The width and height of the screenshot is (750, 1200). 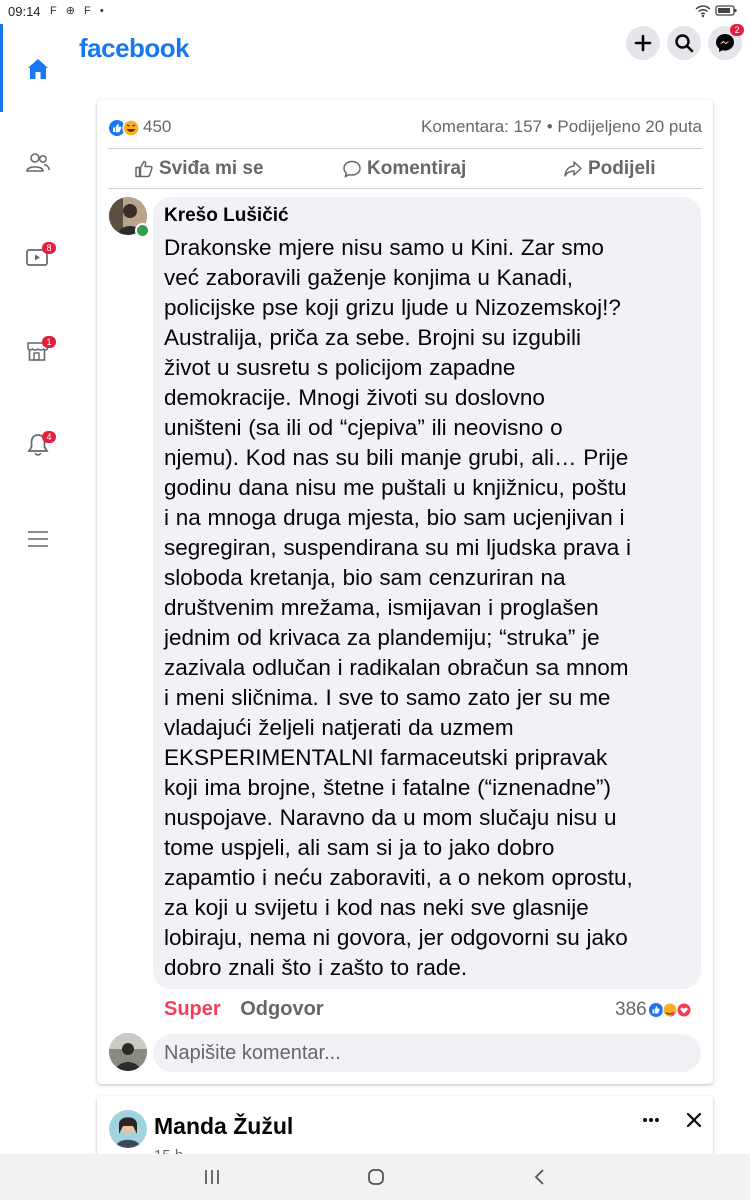 I want to click on stats-divider, so click(x=405, y=148).